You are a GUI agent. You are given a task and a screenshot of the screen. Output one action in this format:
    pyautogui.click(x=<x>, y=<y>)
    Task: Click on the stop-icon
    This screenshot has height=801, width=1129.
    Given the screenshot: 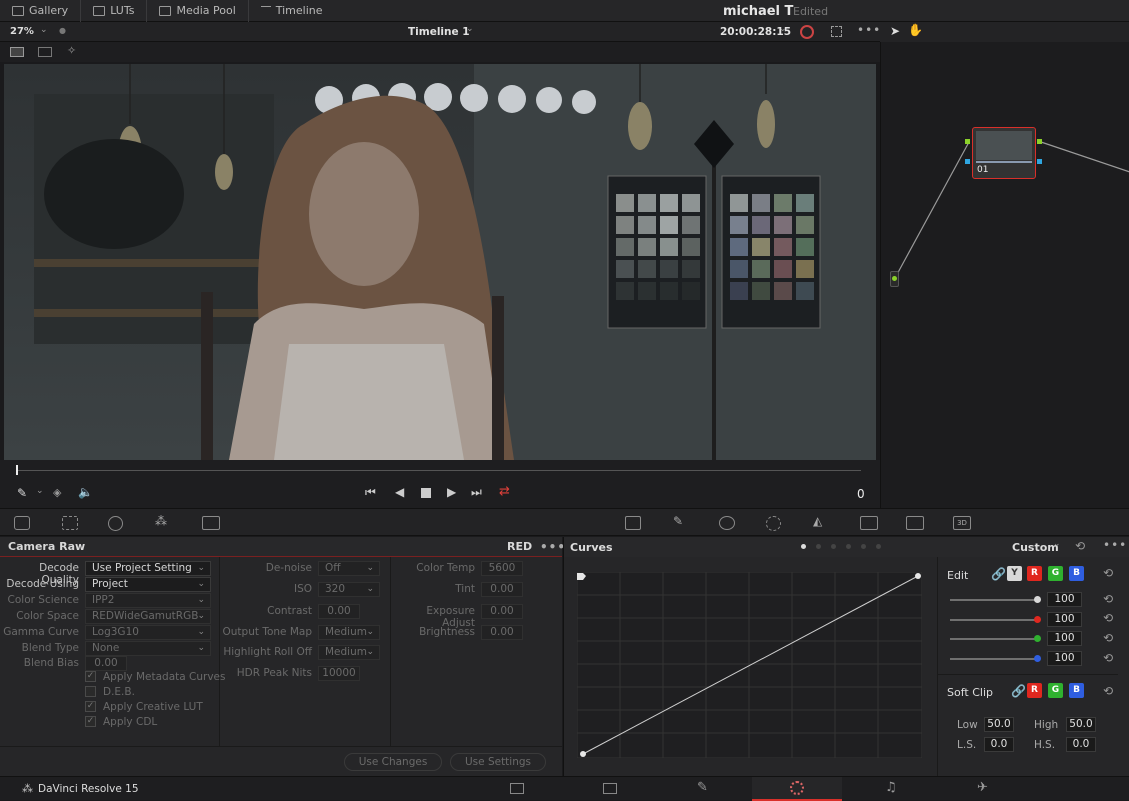 What is the action you would take?
    pyautogui.click(x=426, y=493)
    